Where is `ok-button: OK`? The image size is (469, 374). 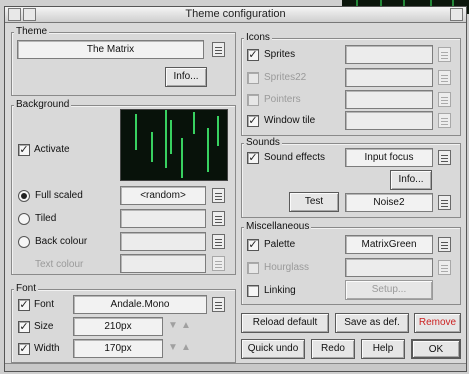
ok-button: OK is located at coordinates (436, 349).